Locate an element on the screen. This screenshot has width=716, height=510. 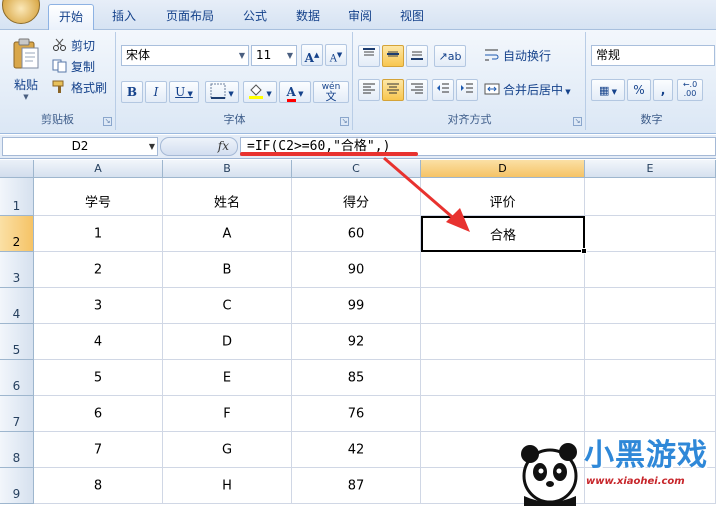
watermark-url: www.xiaohei.com is located at coordinates (635, 481).